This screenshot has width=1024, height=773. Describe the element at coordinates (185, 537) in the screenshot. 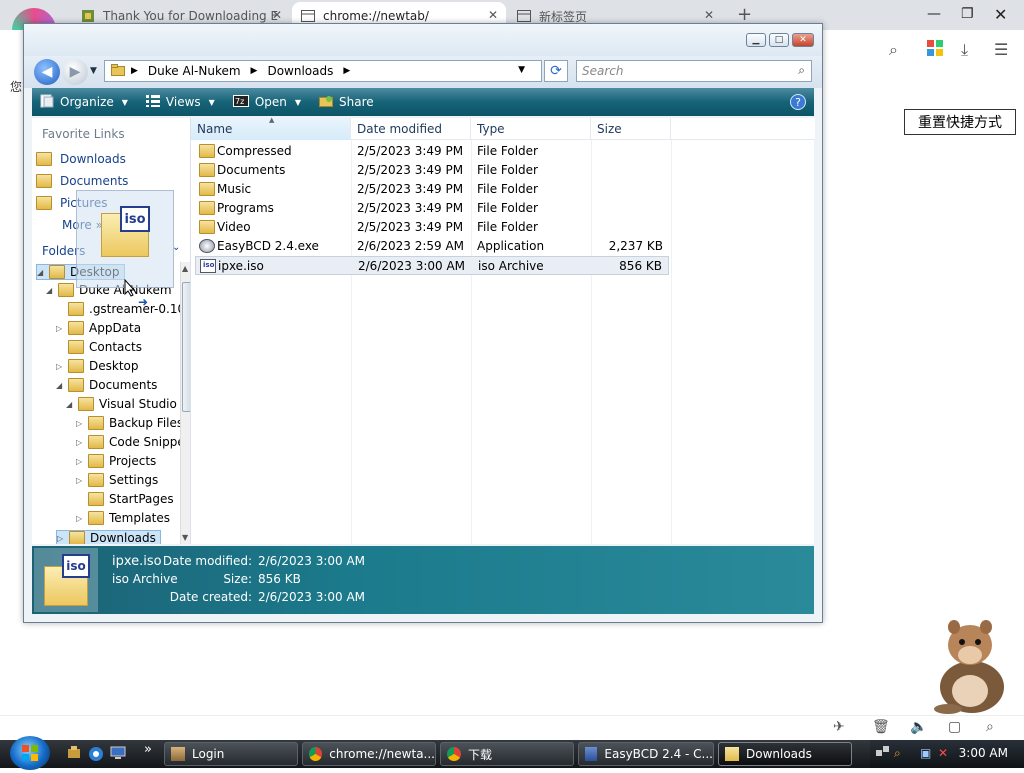

I see `scroll-down-icon: ▼` at that location.